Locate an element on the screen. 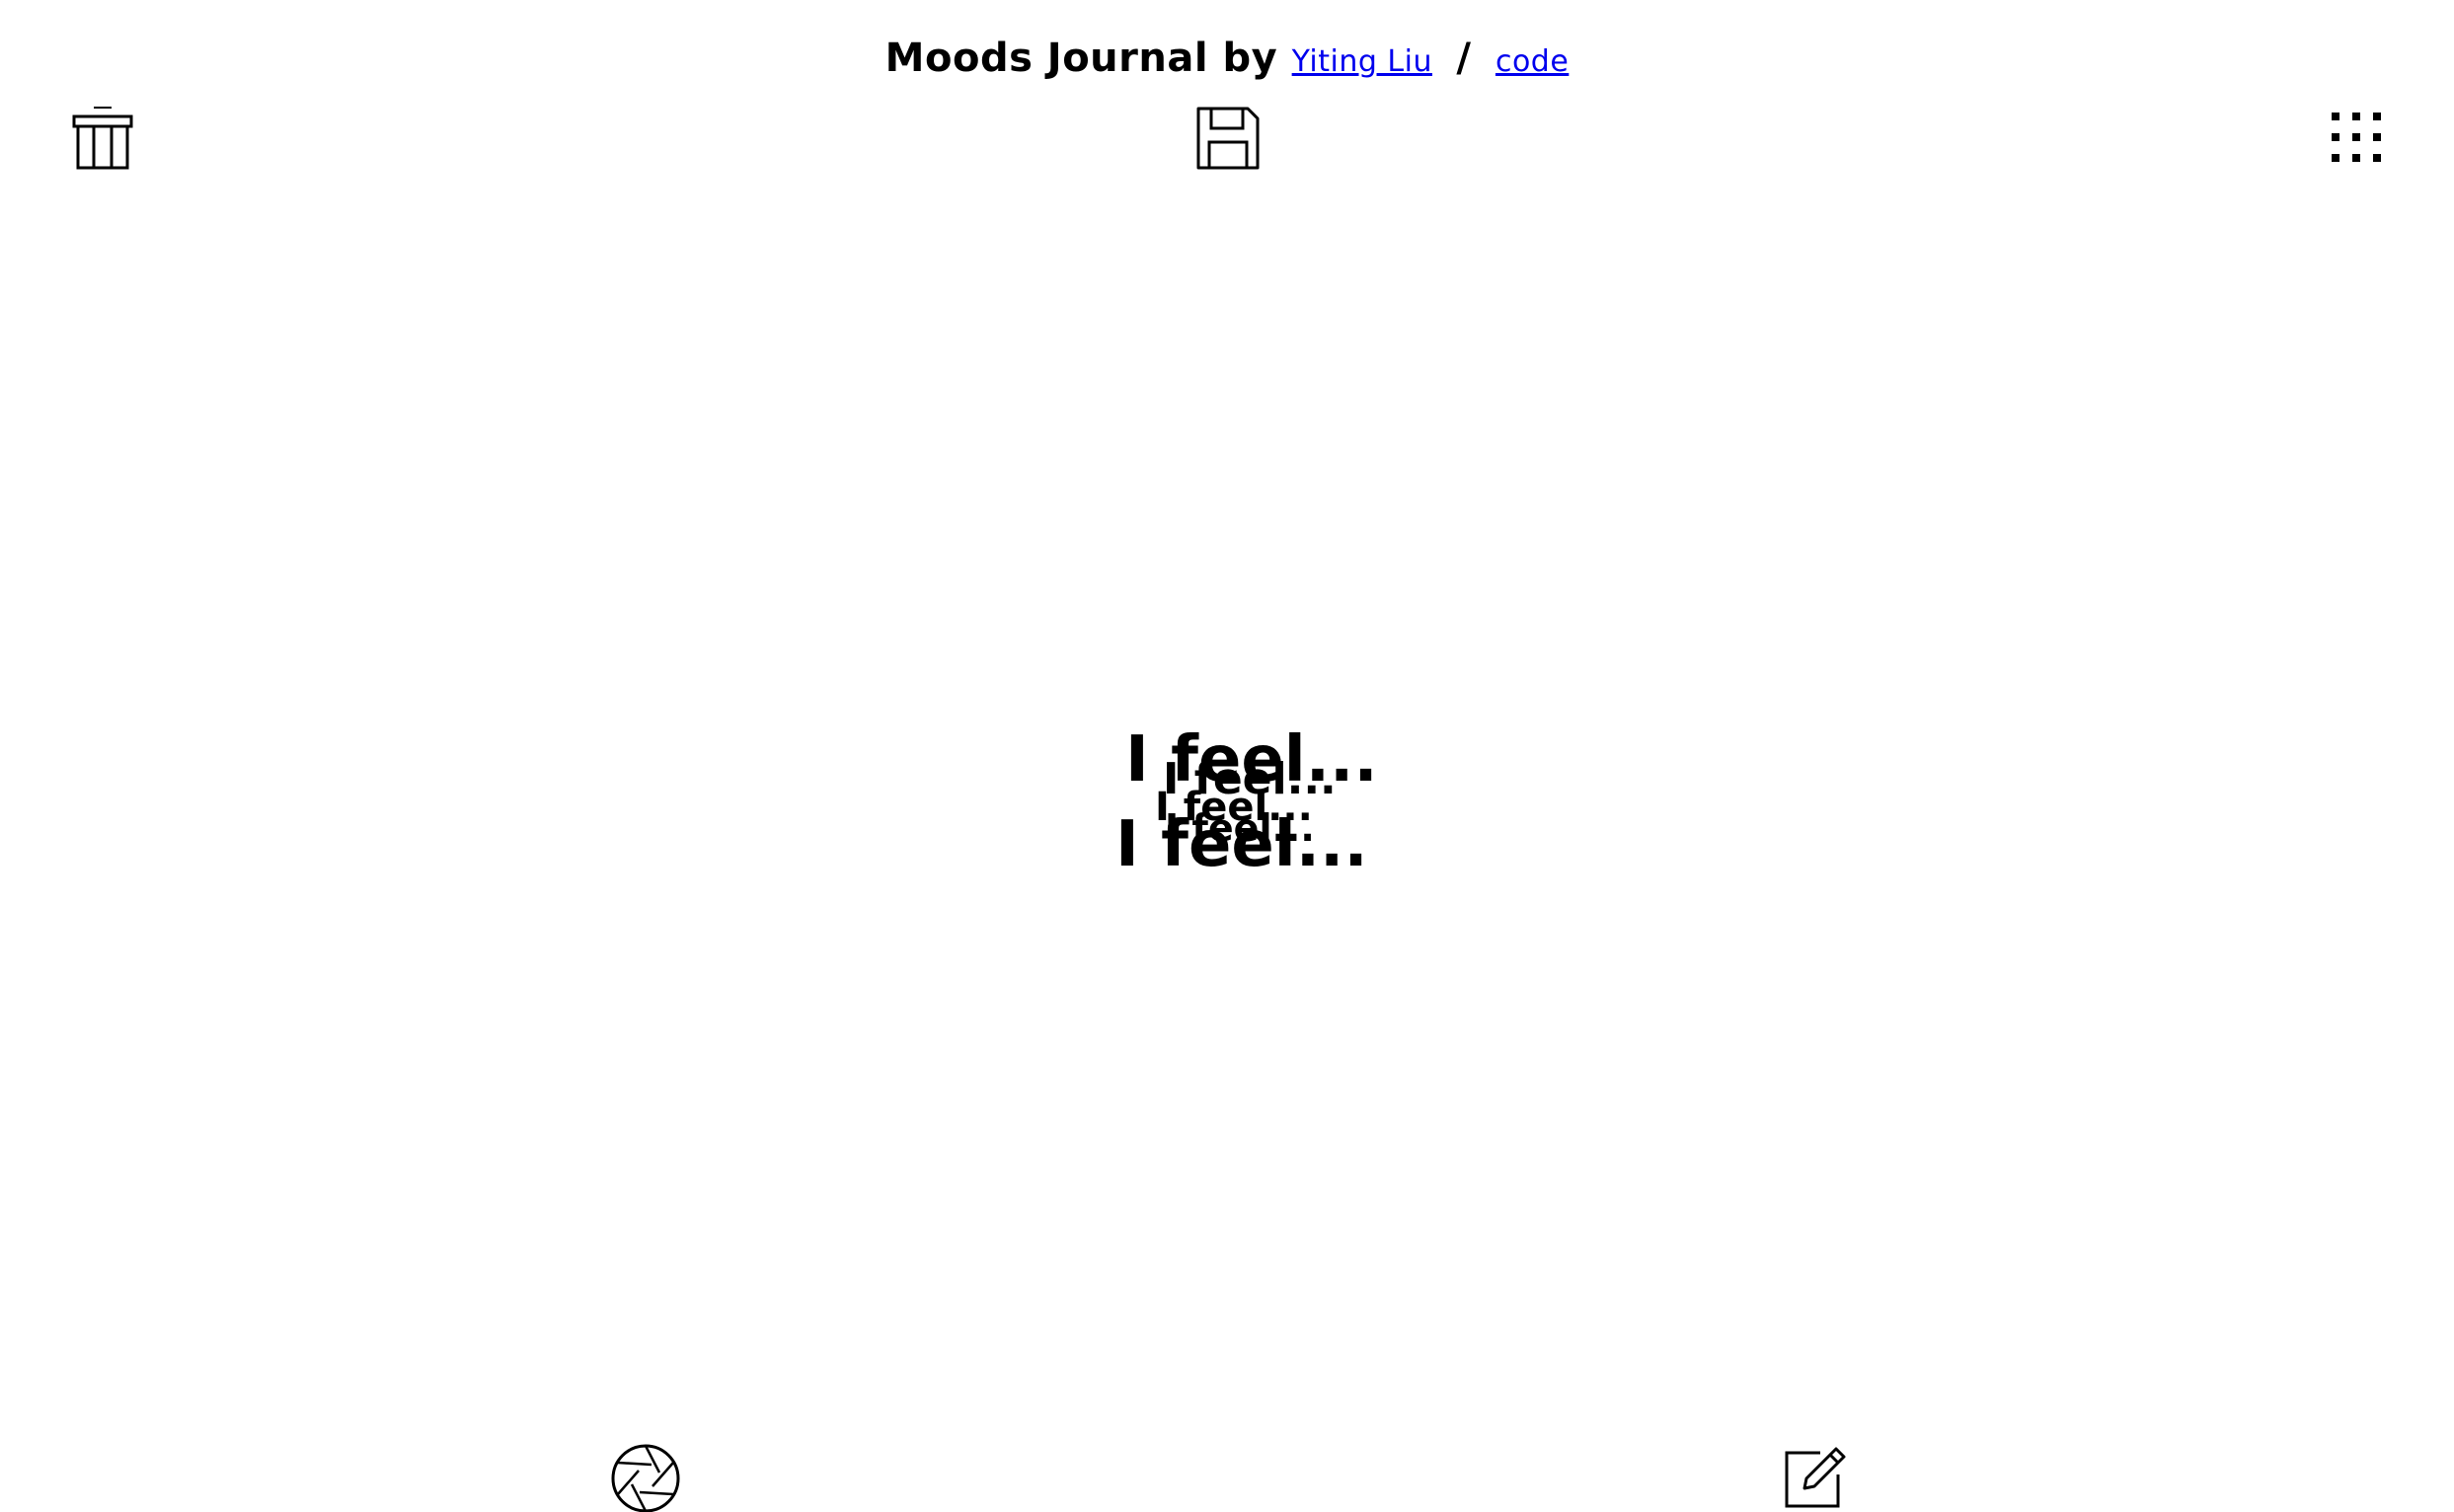 The width and height of the screenshot is (2454, 1512). save-icon is located at coordinates (1228, 138).